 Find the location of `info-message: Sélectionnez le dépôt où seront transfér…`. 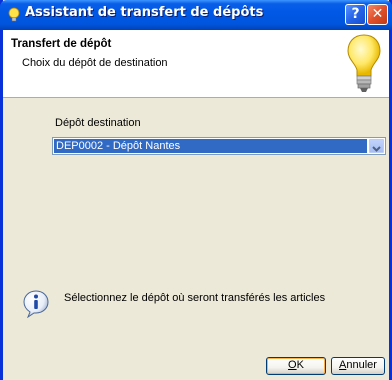

info-message: Sélectionnez le dépôt où seront transfér… is located at coordinates (195, 298).